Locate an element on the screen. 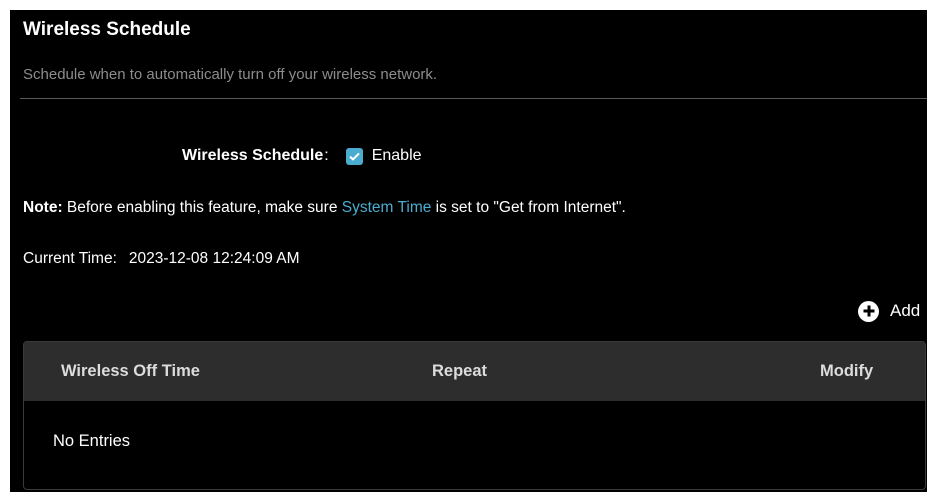  system-time-link: System Time is located at coordinates (387, 207).